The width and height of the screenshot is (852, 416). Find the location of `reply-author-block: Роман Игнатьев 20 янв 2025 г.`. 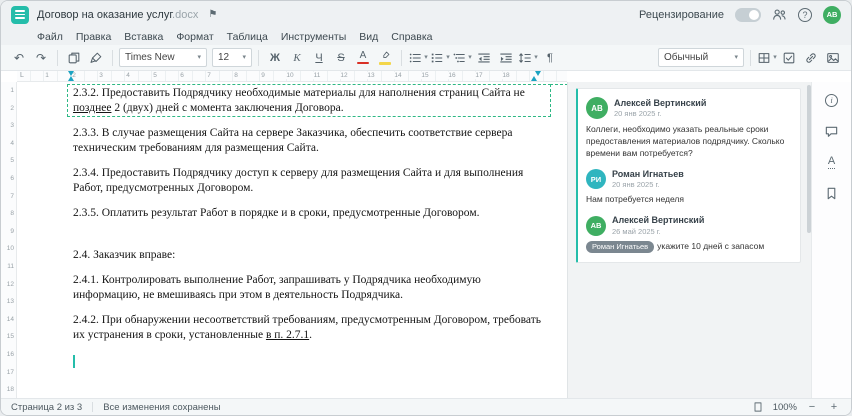

reply-author-block: Роман Игнатьев 20 янв 2025 г. is located at coordinates (648, 179).